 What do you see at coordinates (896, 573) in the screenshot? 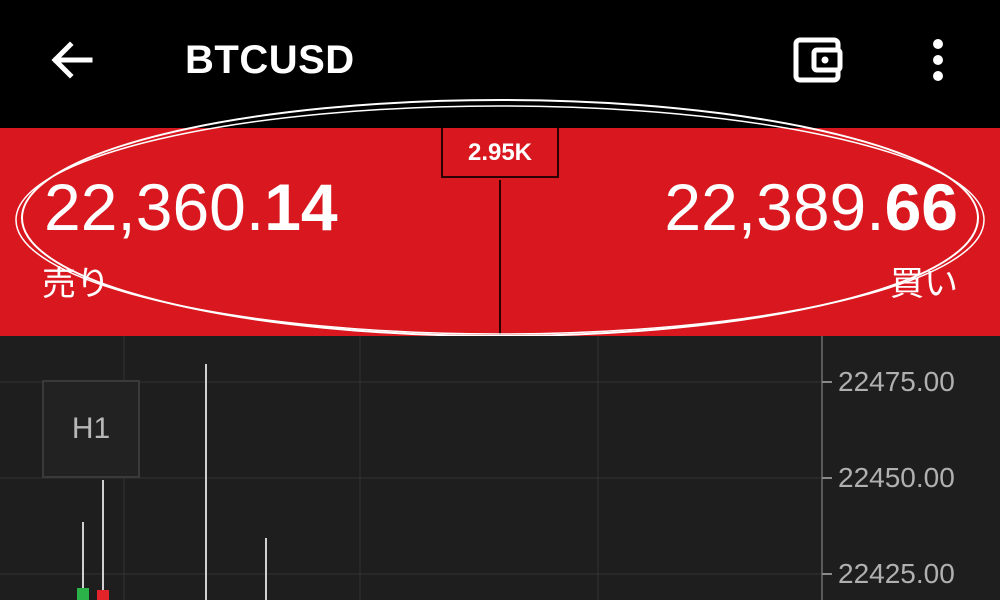
I see `price-axis-label: 22425.00` at bounding box center [896, 573].